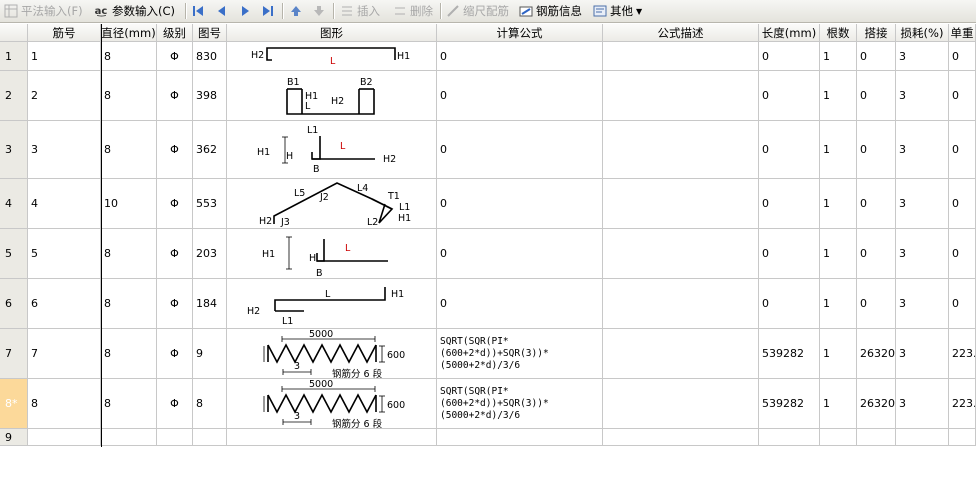 This screenshot has height=489, width=976. Describe the element at coordinates (129, 437) in the screenshot. I see `cell-diameter` at that location.